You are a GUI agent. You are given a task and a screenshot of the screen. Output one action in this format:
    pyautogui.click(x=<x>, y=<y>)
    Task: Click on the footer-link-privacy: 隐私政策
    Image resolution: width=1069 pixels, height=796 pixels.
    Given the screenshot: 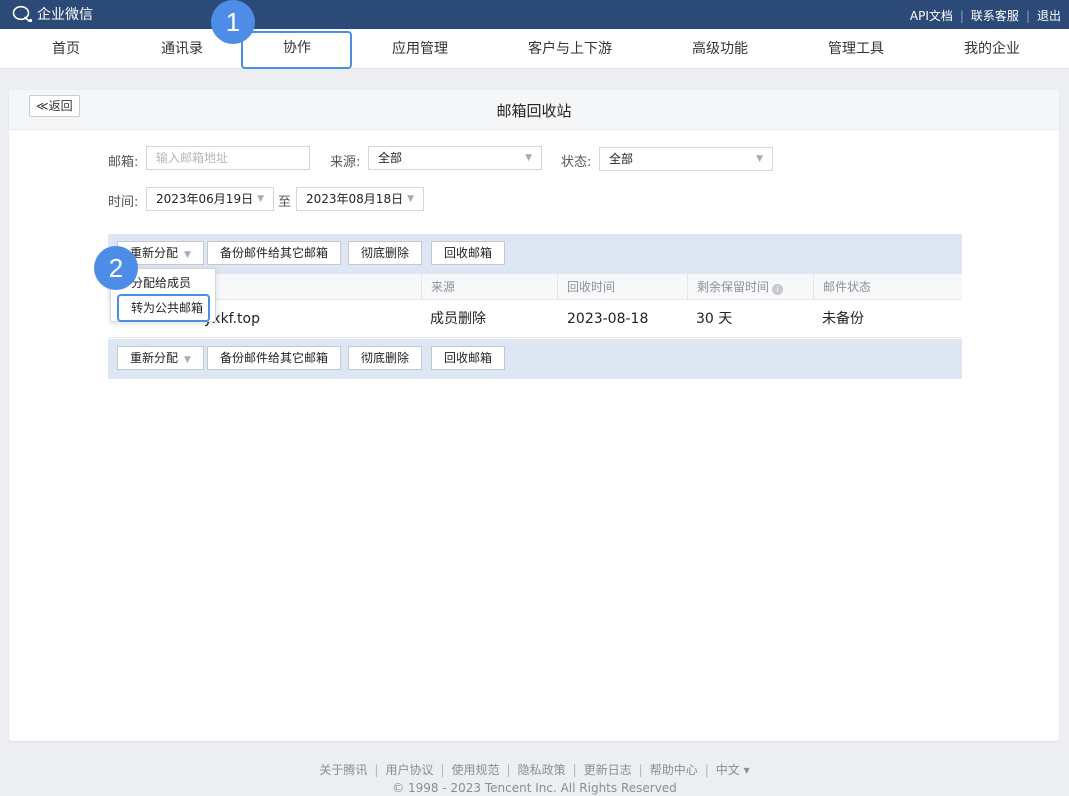 What is the action you would take?
    pyautogui.click(x=542, y=770)
    